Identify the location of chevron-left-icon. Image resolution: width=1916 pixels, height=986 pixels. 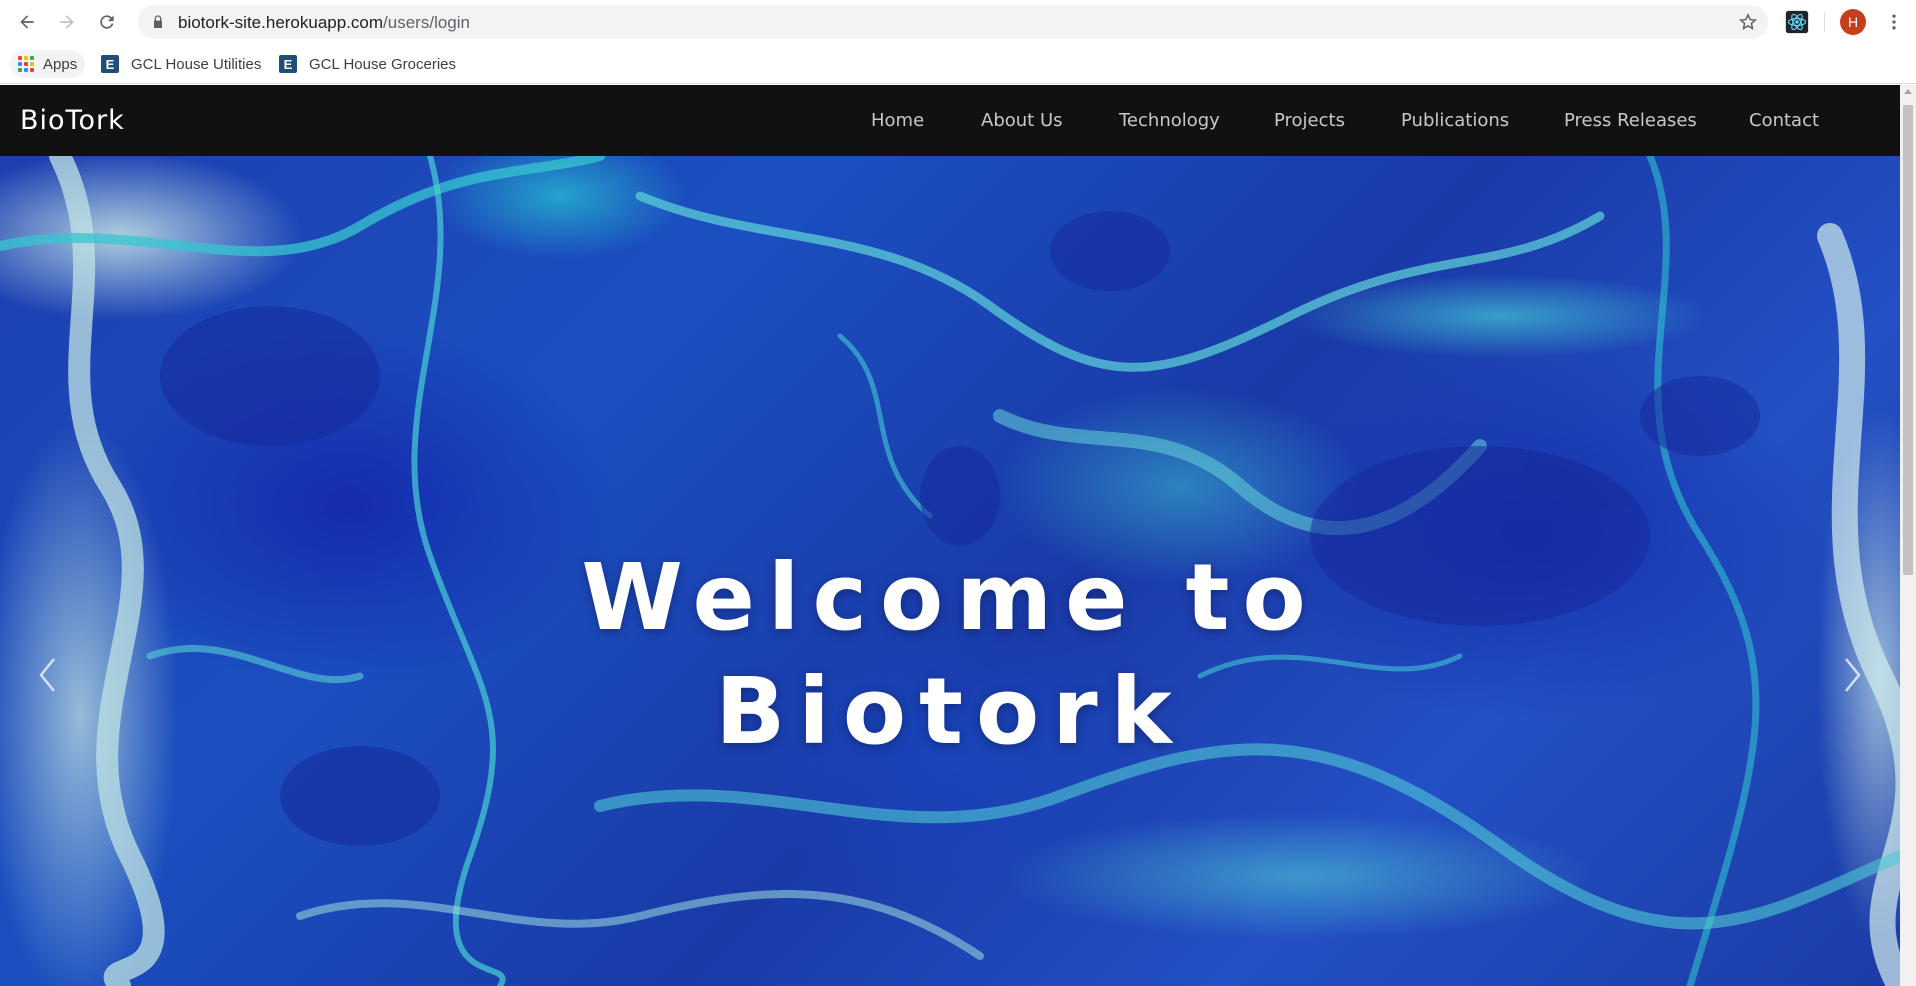
(47, 675).